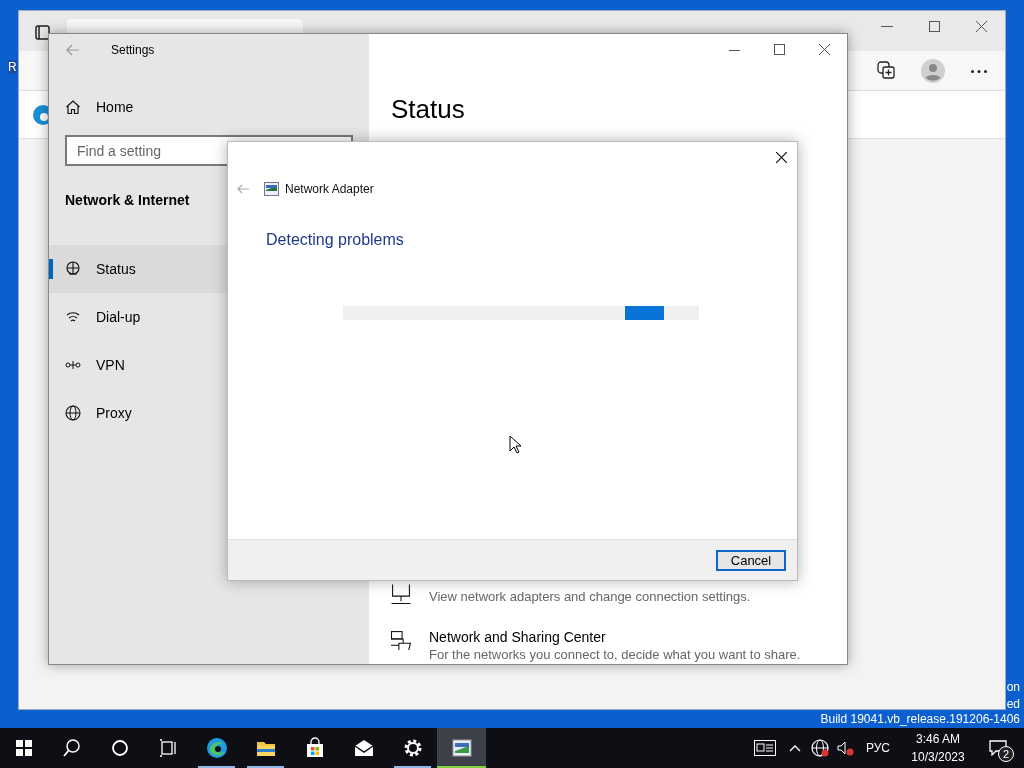 The height and width of the screenshot is (768, 1024). I want to click on taskbar-app-button, so click(461, 748).